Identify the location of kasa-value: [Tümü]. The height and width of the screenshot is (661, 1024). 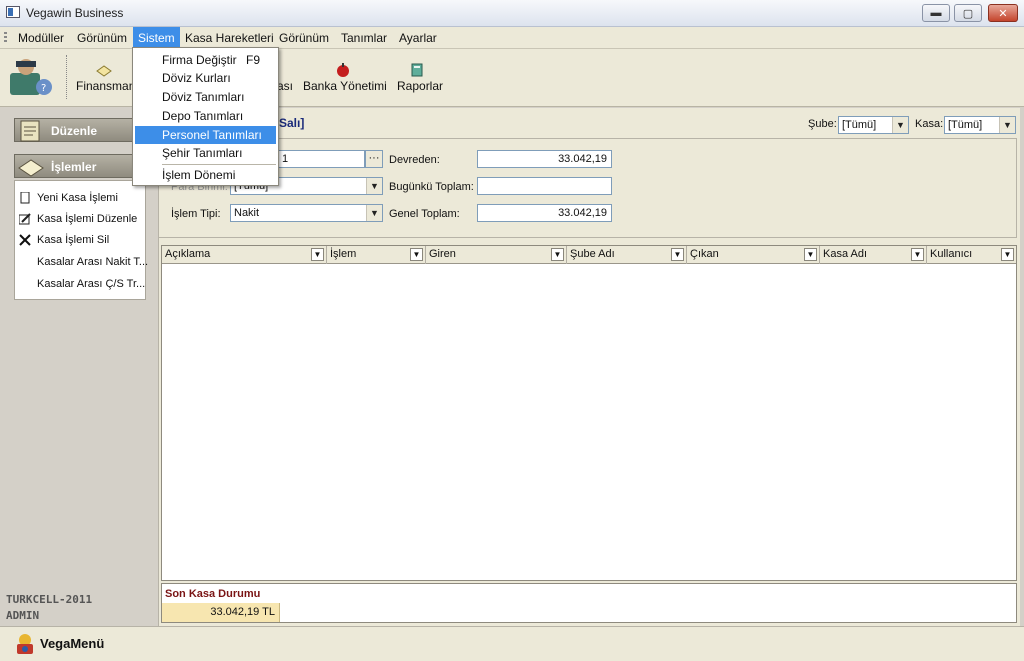
(965, 125).